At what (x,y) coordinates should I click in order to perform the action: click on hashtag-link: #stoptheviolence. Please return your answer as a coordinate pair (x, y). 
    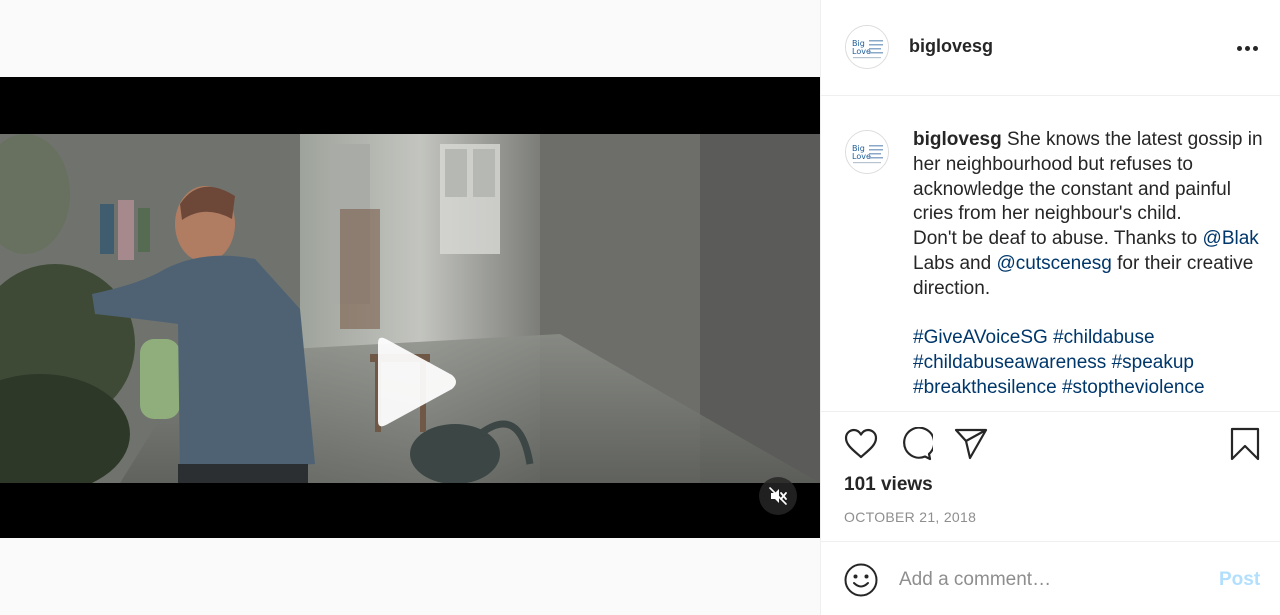
    Looking at the image, I should click on (1133, 387).